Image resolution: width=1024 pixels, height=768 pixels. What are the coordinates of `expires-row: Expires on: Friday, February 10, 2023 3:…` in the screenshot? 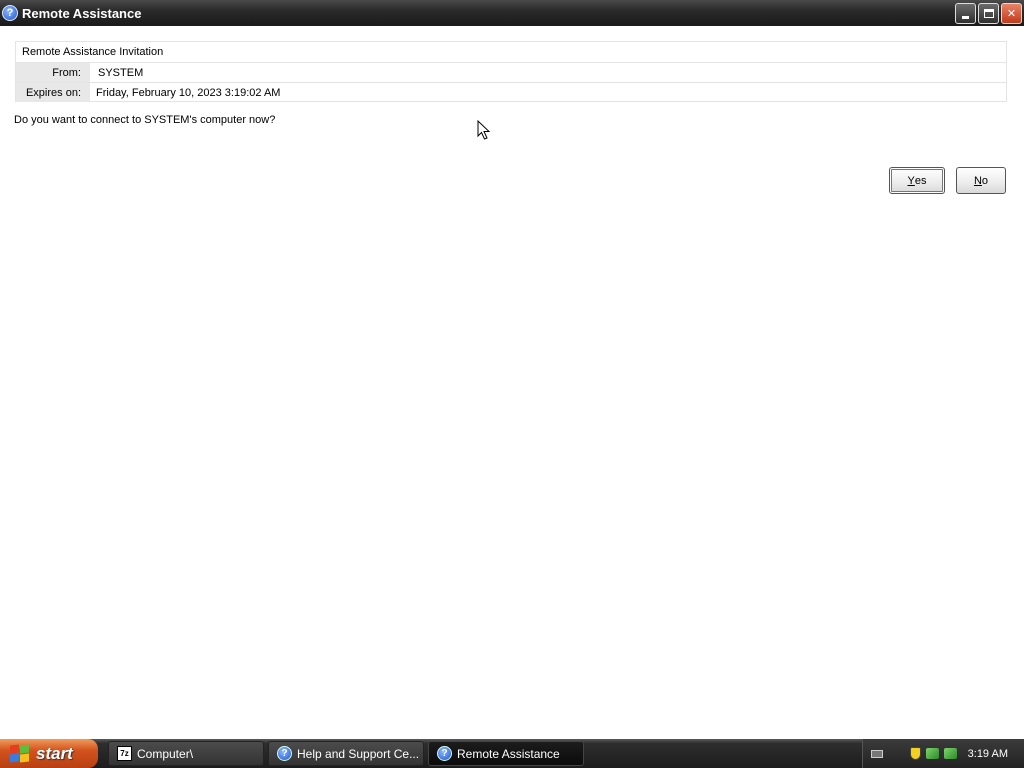 It's located at (511, 92).